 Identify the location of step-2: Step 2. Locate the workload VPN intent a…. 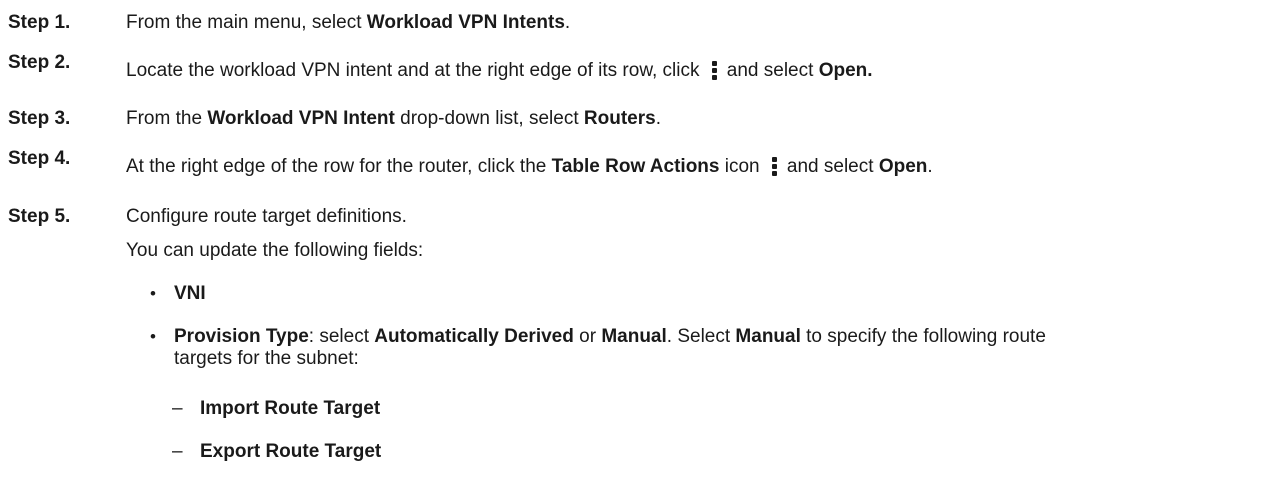
(638, 67).